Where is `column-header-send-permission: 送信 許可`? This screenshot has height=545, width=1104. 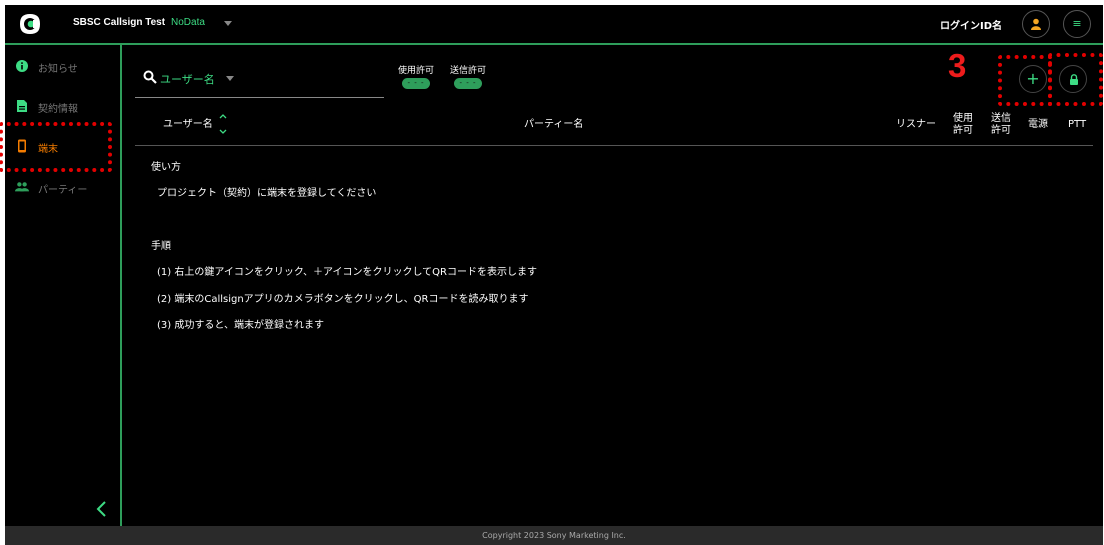 column-header-send-permission: 送信 許可 is located at coordinates (1001, 125).